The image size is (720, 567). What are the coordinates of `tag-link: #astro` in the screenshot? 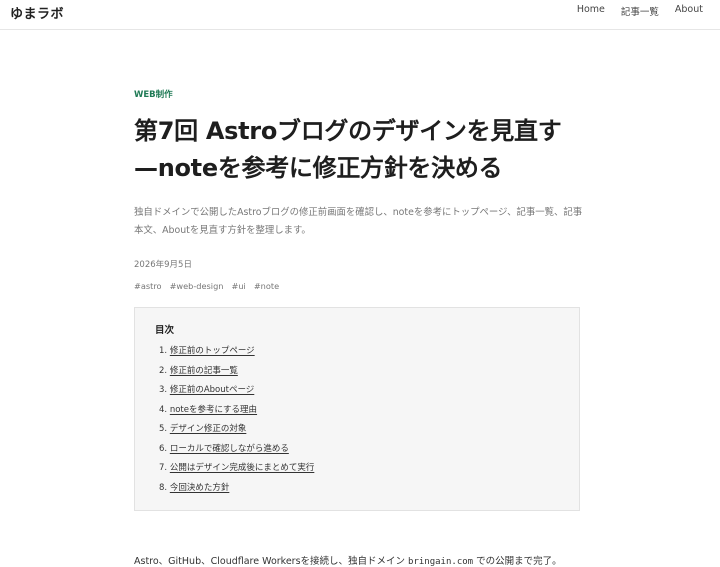 It's located at (148, 286).